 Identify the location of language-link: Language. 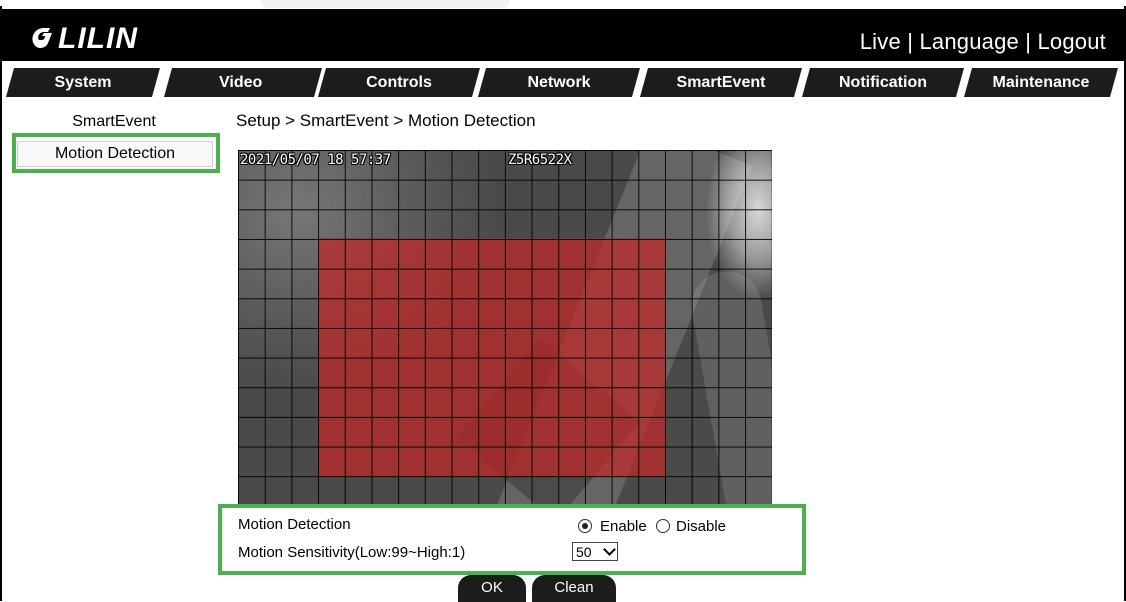
(968, 41).